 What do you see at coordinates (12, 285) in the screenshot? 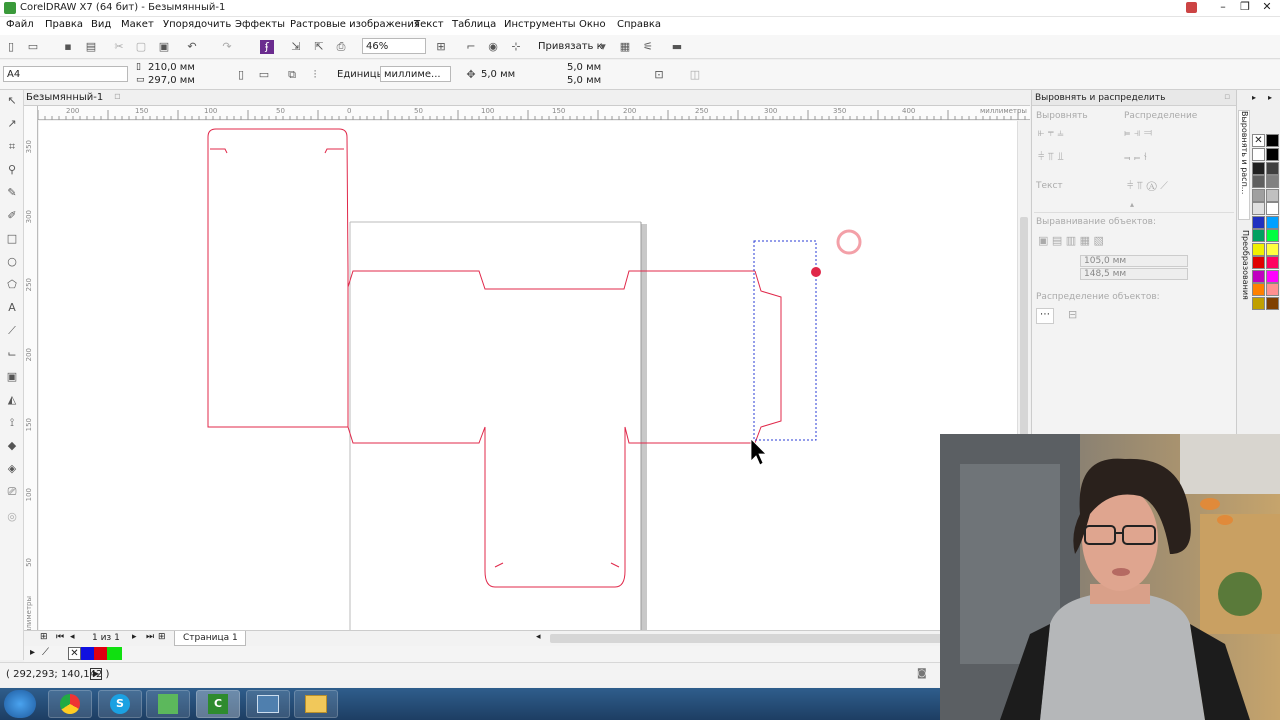
I see `polygon-tool-icon: ⬠` at bounding box center [12, 285].